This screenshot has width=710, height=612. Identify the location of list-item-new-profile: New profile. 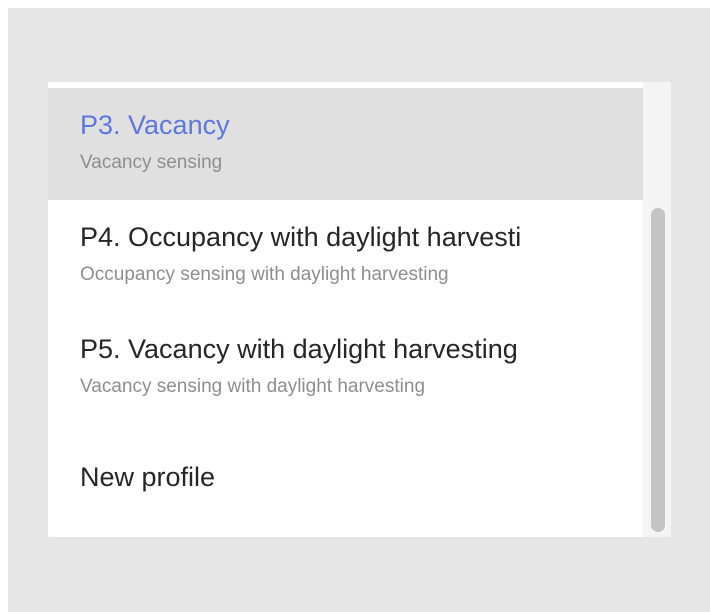
(345, 474).